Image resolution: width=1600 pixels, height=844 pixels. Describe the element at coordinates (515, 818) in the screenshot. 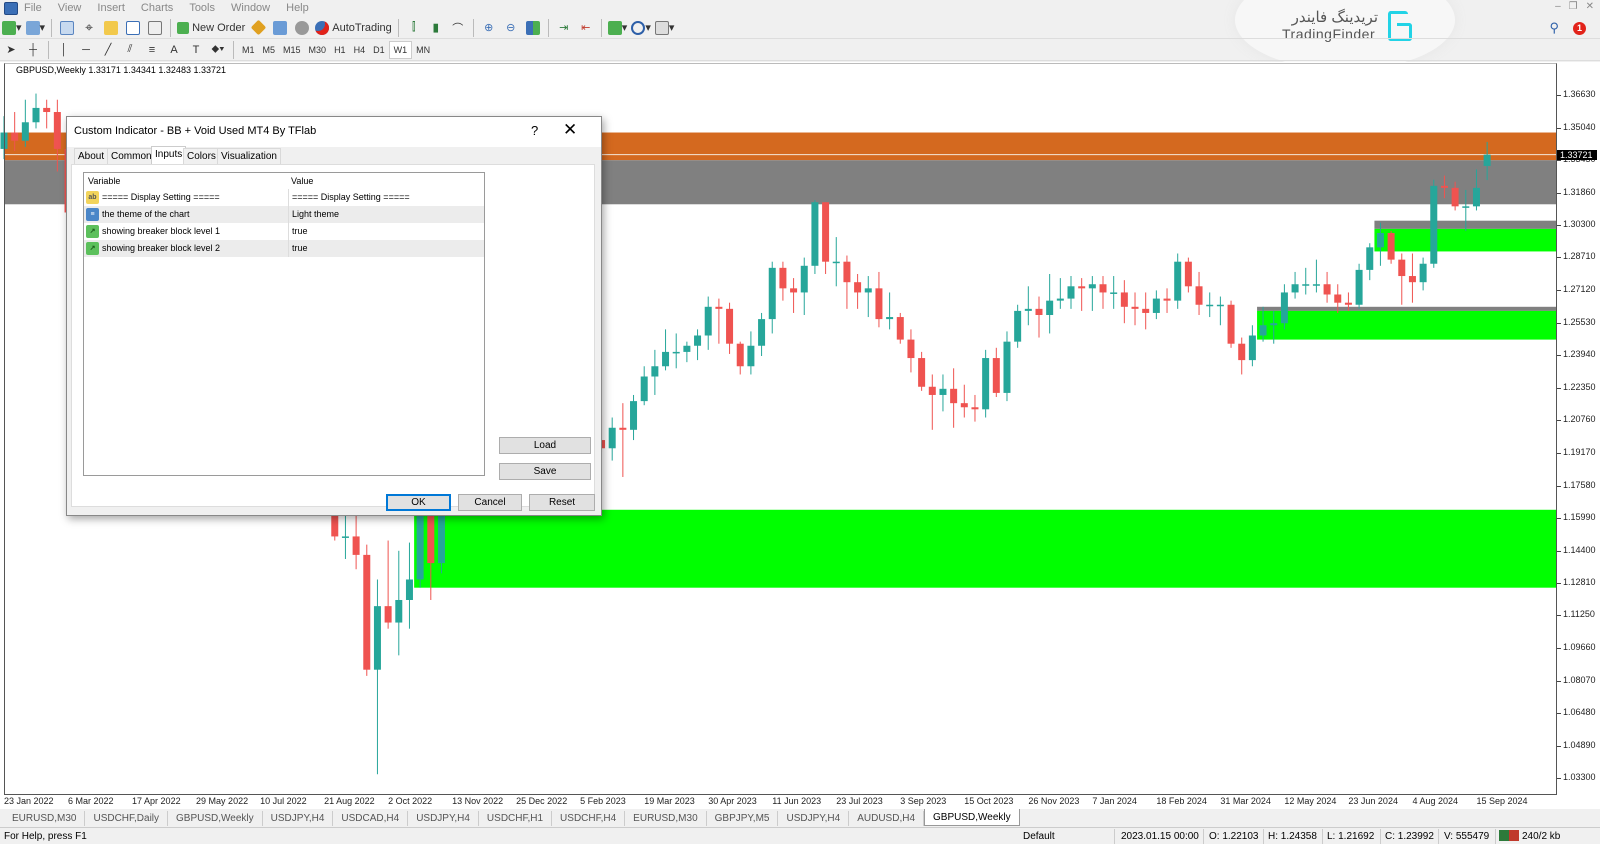

I see `chart-tab: USDCHF,H1` at that location.